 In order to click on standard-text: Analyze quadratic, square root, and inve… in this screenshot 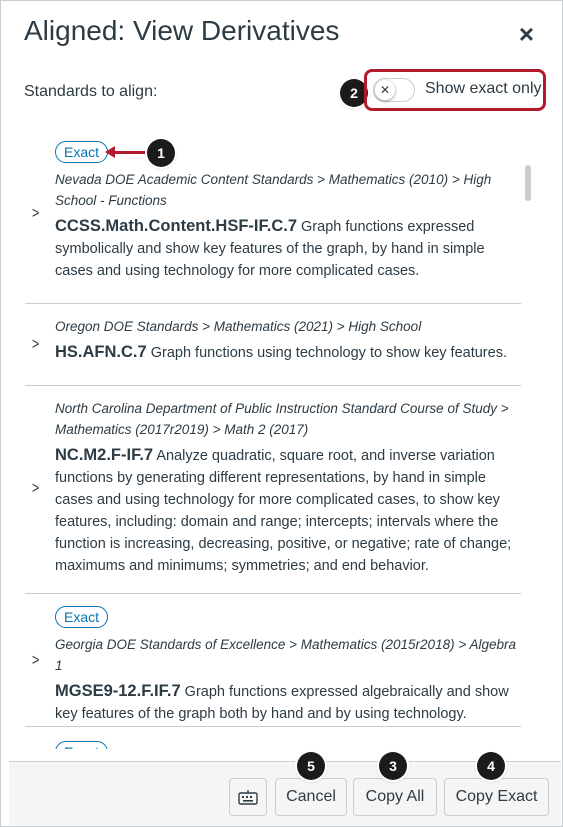, I will do `click(283, 511)`.